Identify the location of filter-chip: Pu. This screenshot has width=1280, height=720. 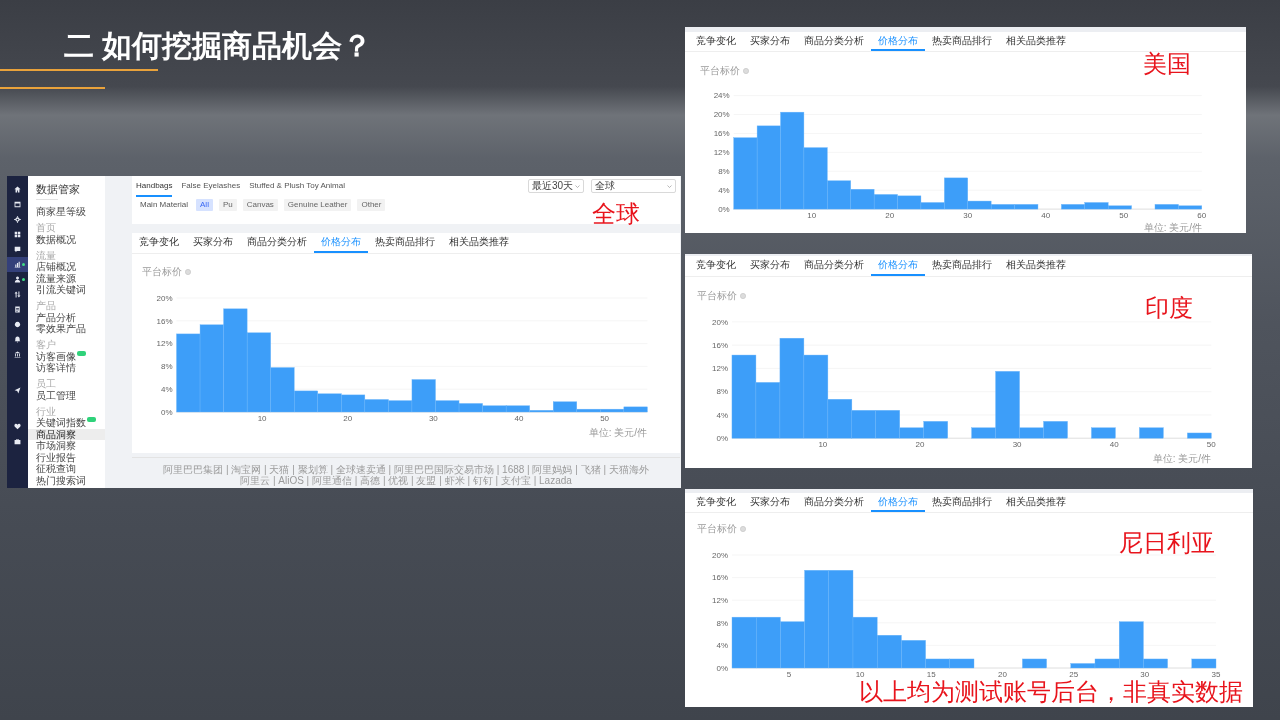
(227, 205).